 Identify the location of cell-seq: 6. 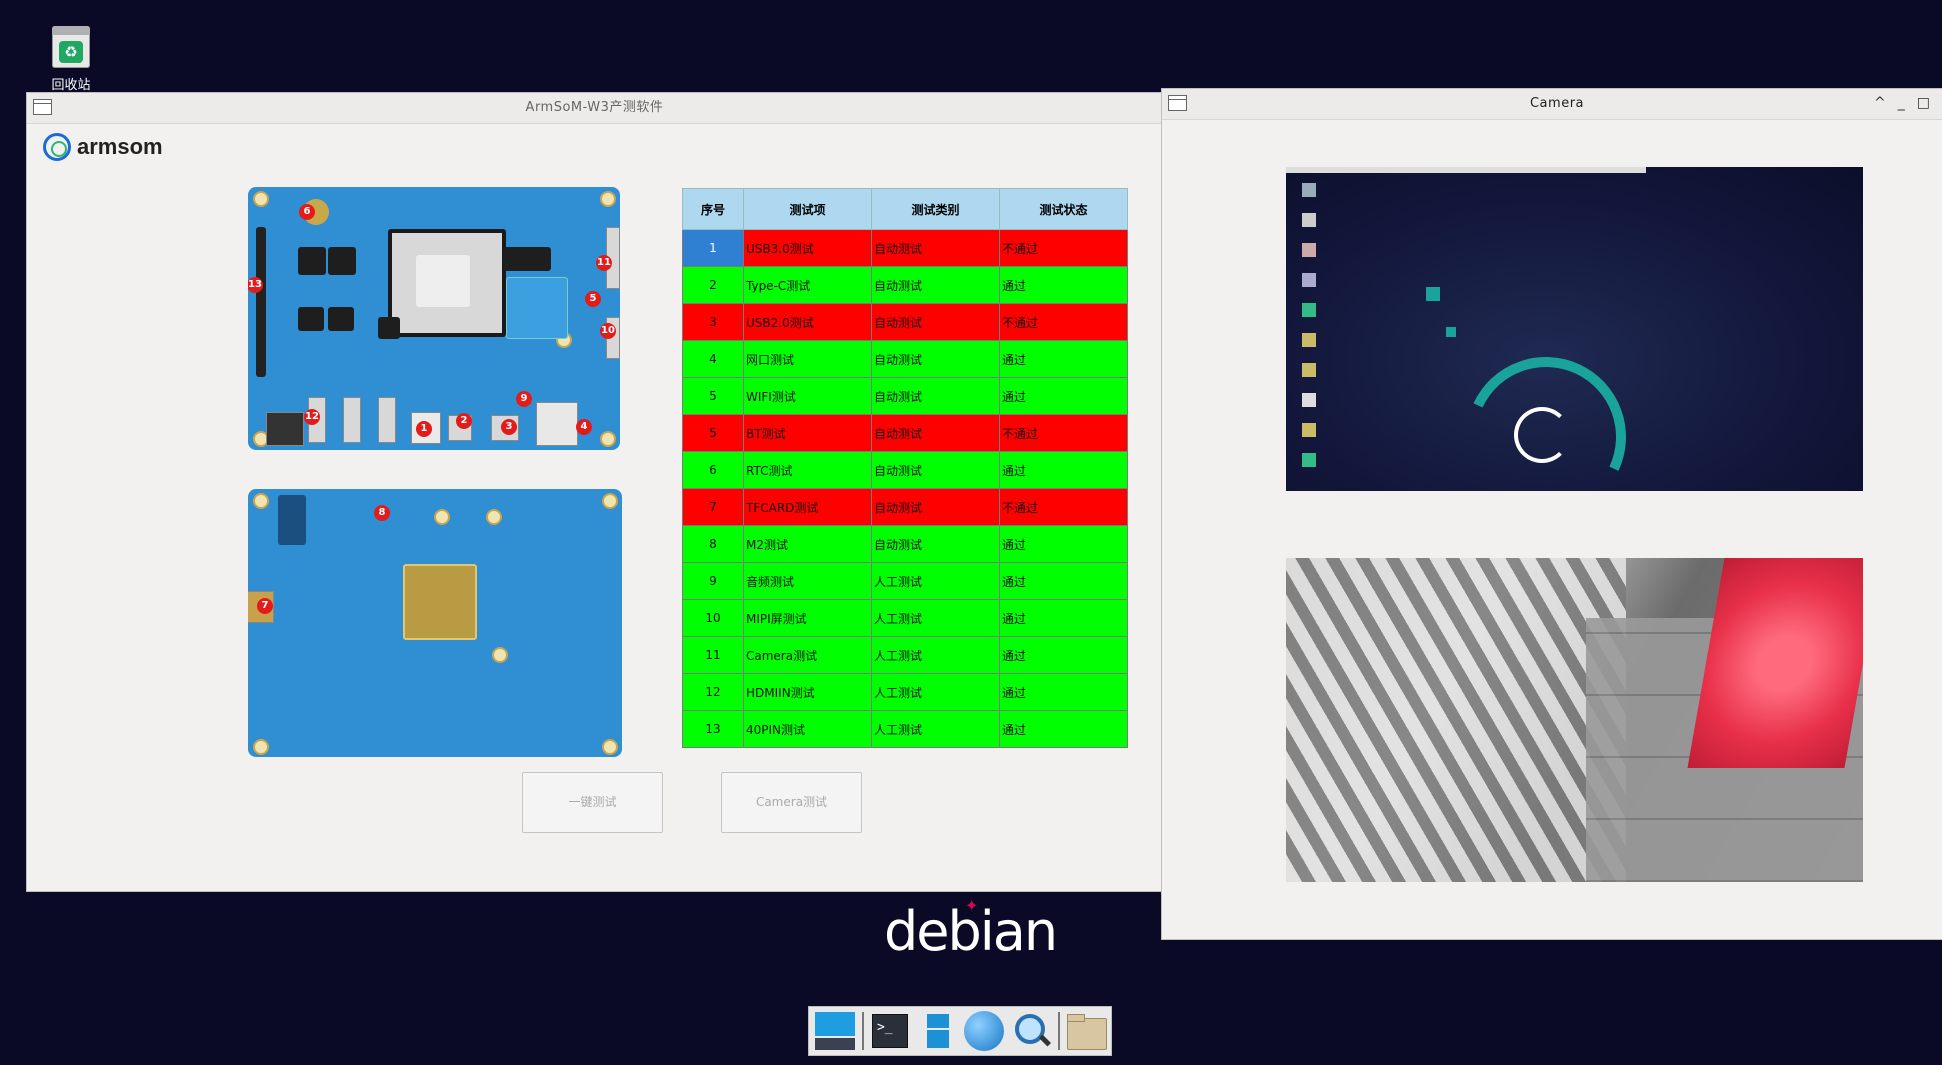
(713, 470).